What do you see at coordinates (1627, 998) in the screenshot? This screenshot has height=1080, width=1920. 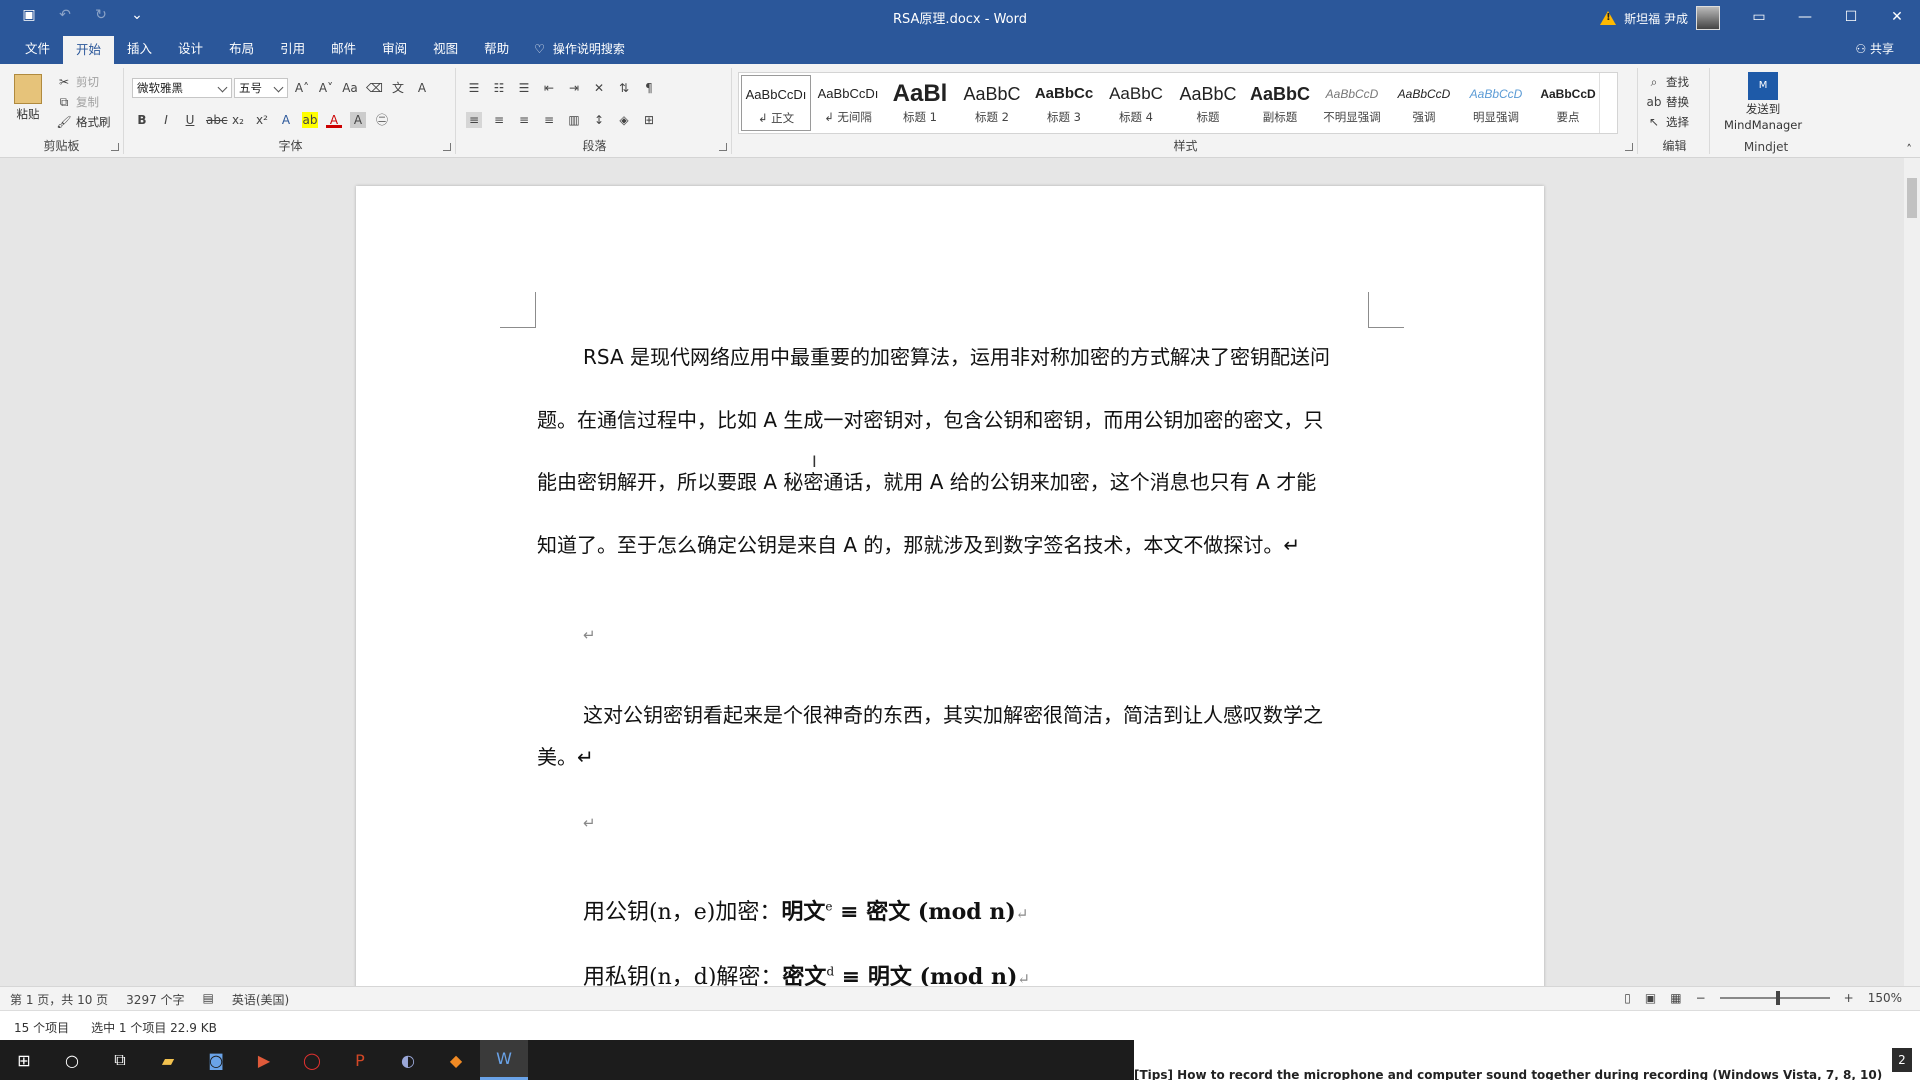 I see `read-mode-icon: ▯` at bounding box center [1627, 998].